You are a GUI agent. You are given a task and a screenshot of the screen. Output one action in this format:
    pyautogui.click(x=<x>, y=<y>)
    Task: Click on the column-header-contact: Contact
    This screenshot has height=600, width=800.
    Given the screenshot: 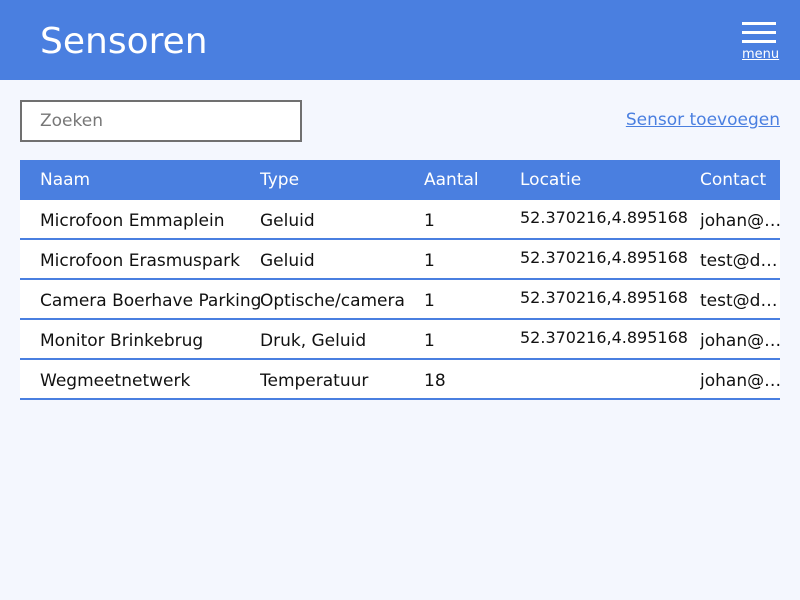 What is the action you would take?
    pyautogui.click(x=740, y=180)
    